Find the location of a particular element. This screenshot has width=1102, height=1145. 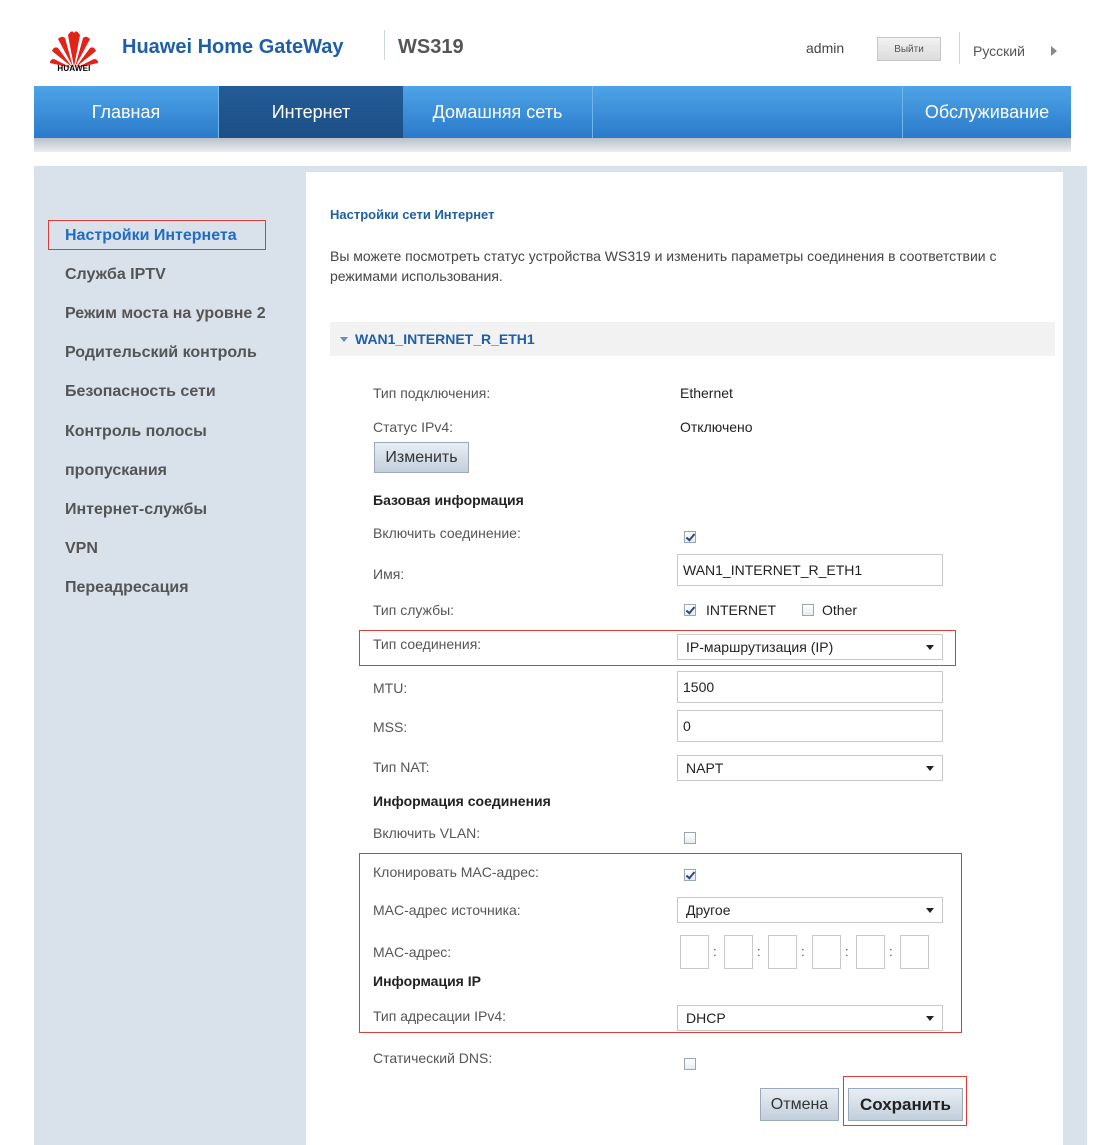

connection-type-label: Тип подключения: is located at coordinates (432, 393).